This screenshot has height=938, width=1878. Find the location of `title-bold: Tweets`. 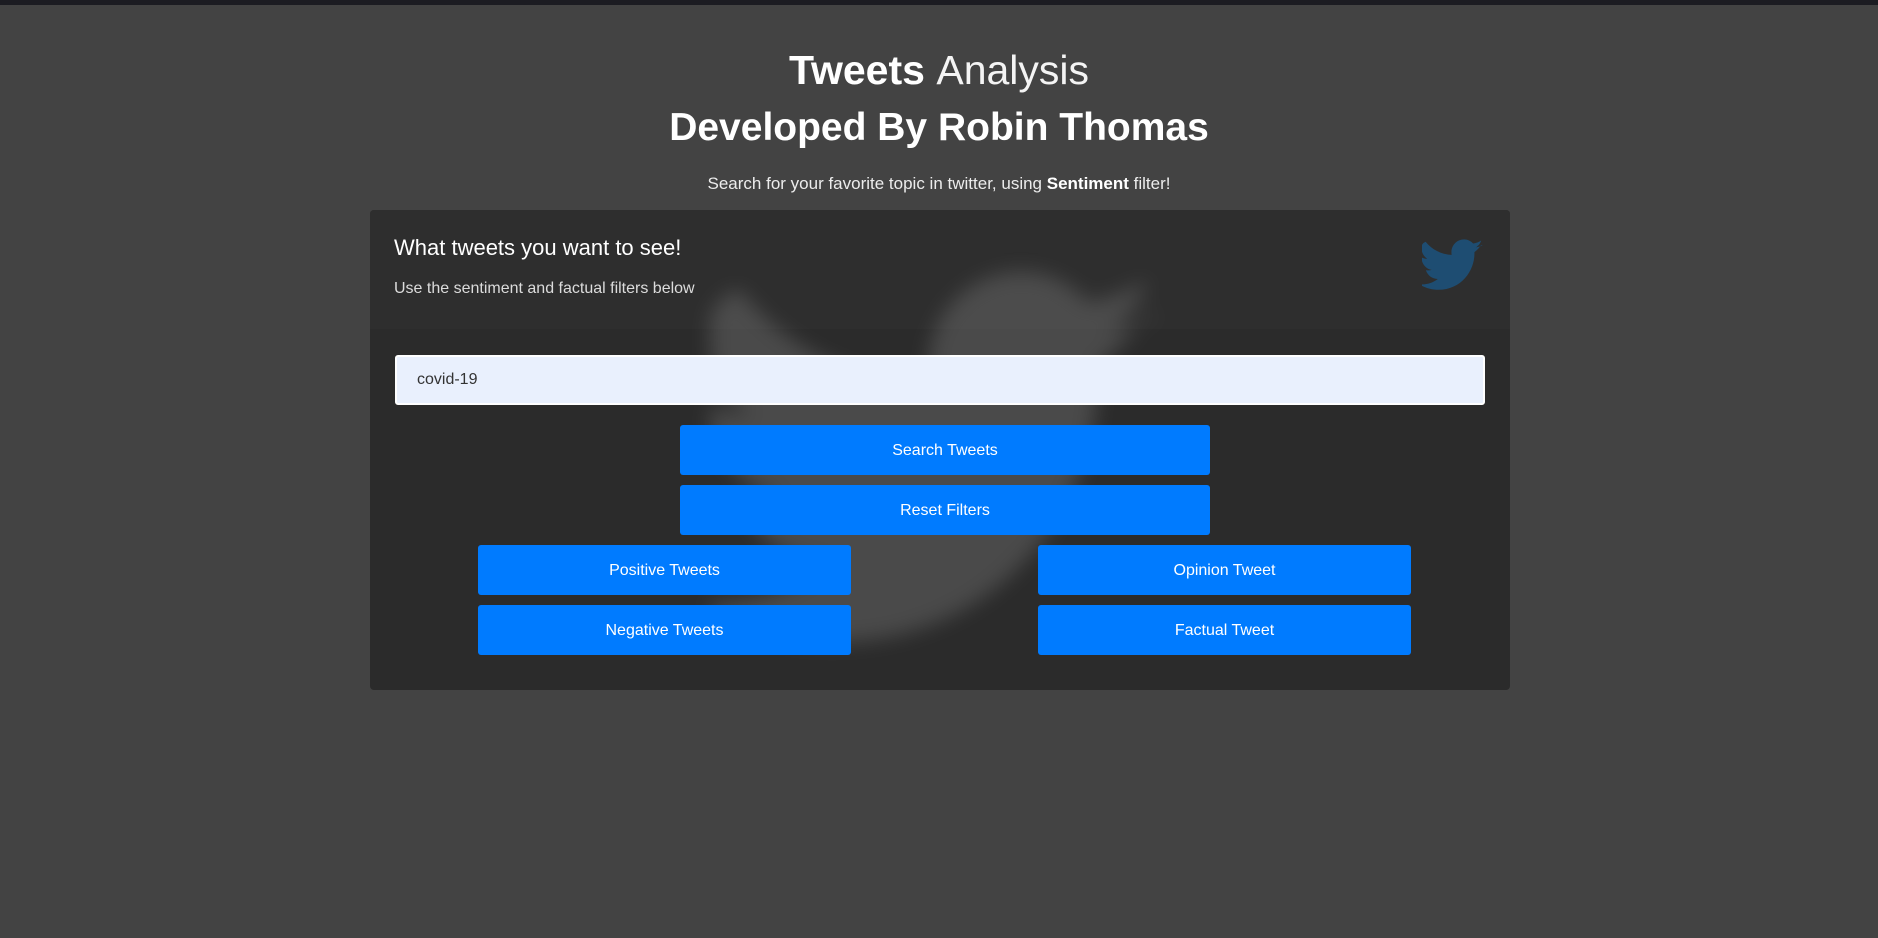

title-bold: Tweets is located at coordinates (856, 70).